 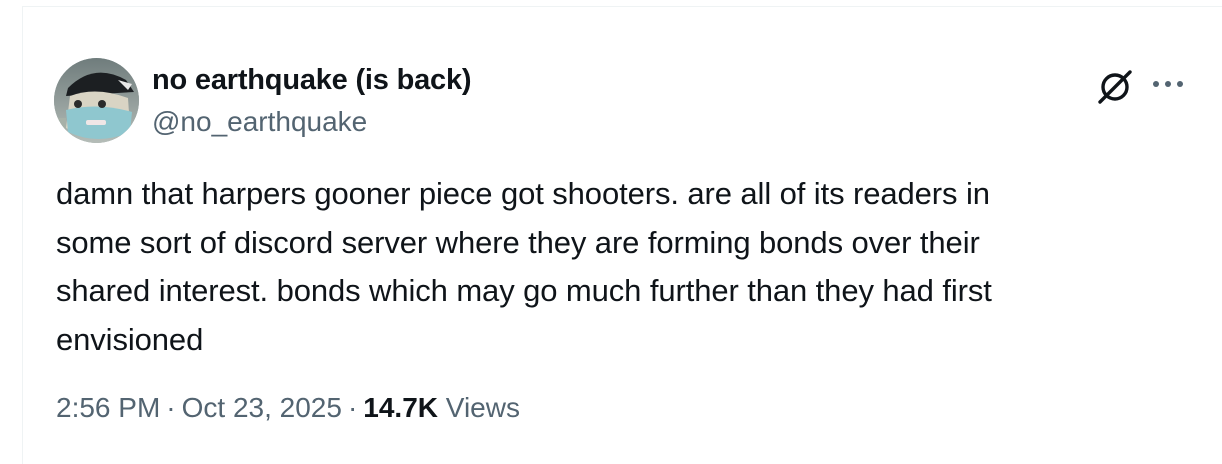 I want to click on tweet-line: envisioned, so click(x=130, y=339).